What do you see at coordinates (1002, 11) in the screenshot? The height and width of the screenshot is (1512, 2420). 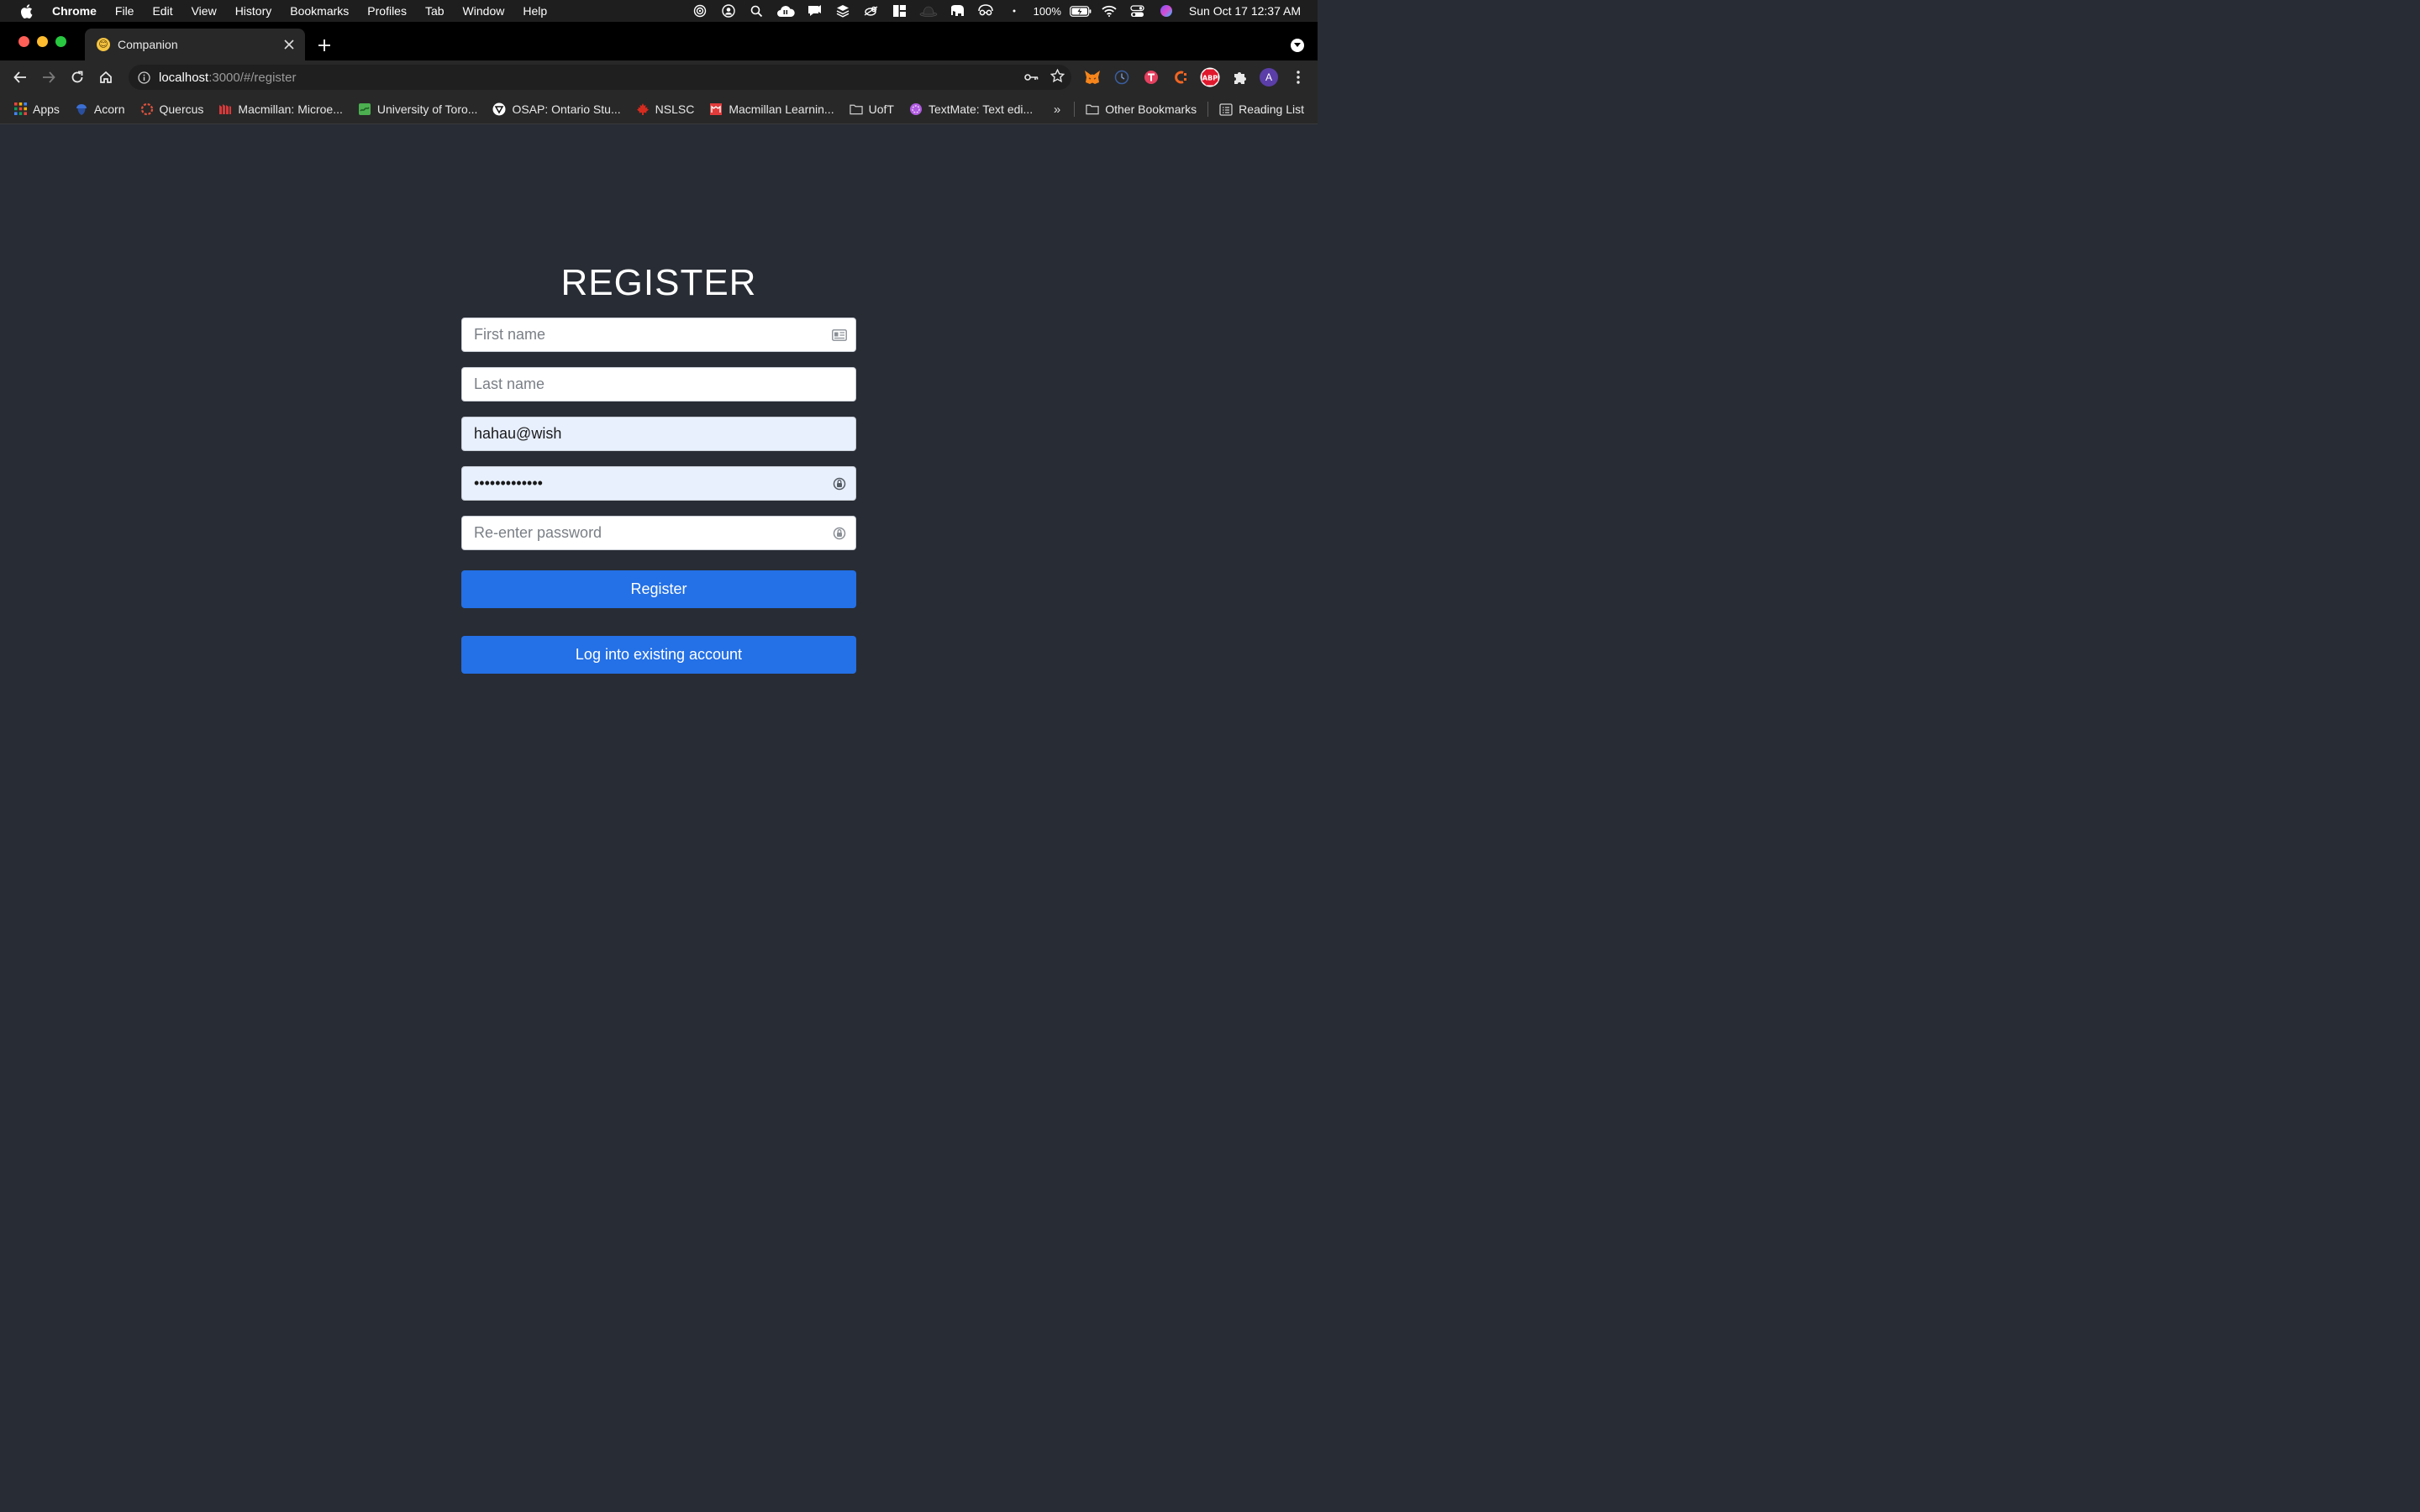 I see `menu-status-area: 100% Sun Oct 17 12:37 AM` at bounding box center [1002, 11].